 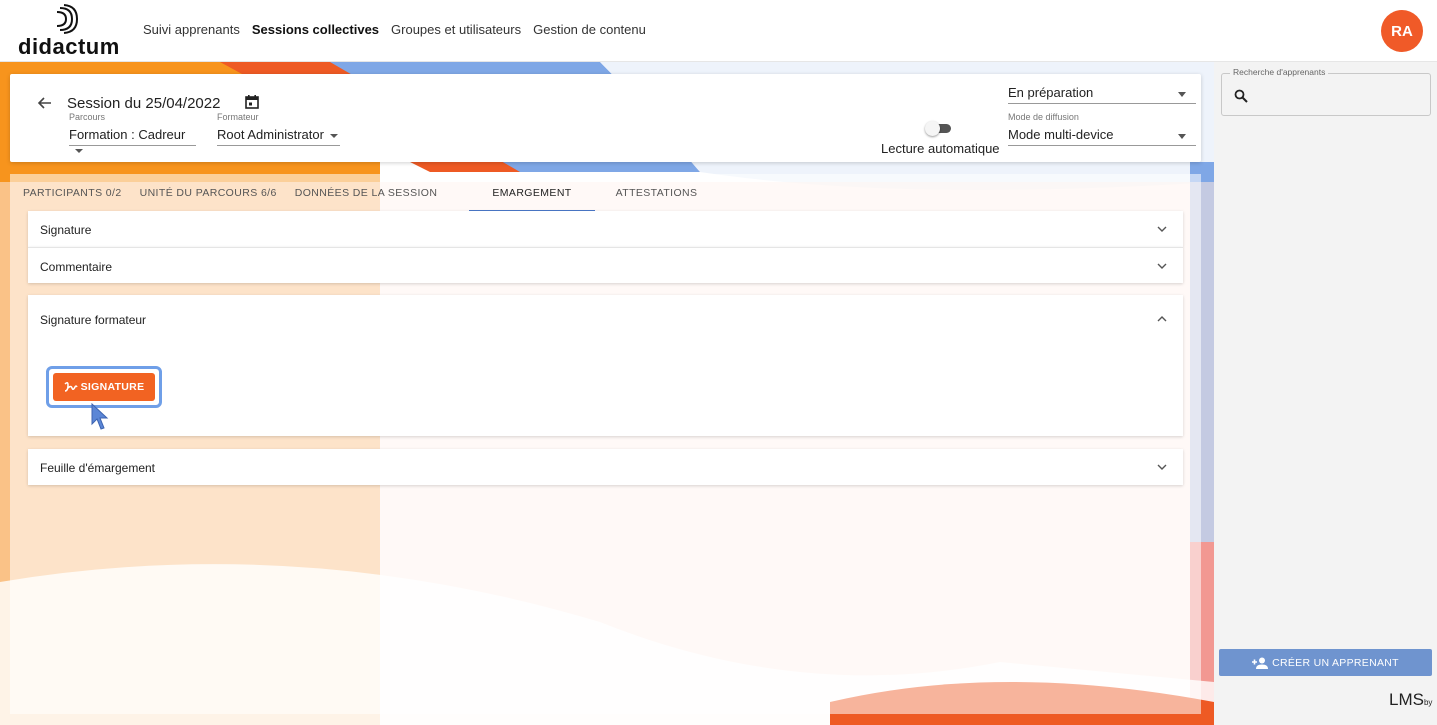 What do you see at coordinates (1241, 96) in the screenshot?
I see `search-icon` at bounding box center [1241, 96].